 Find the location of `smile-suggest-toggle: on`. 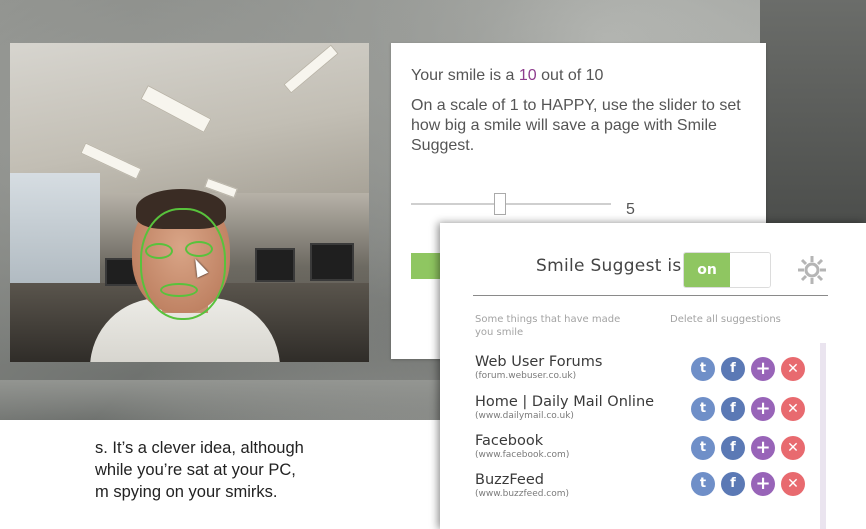

smile-suggest-toggle: on is located at coordinates (727, 270).